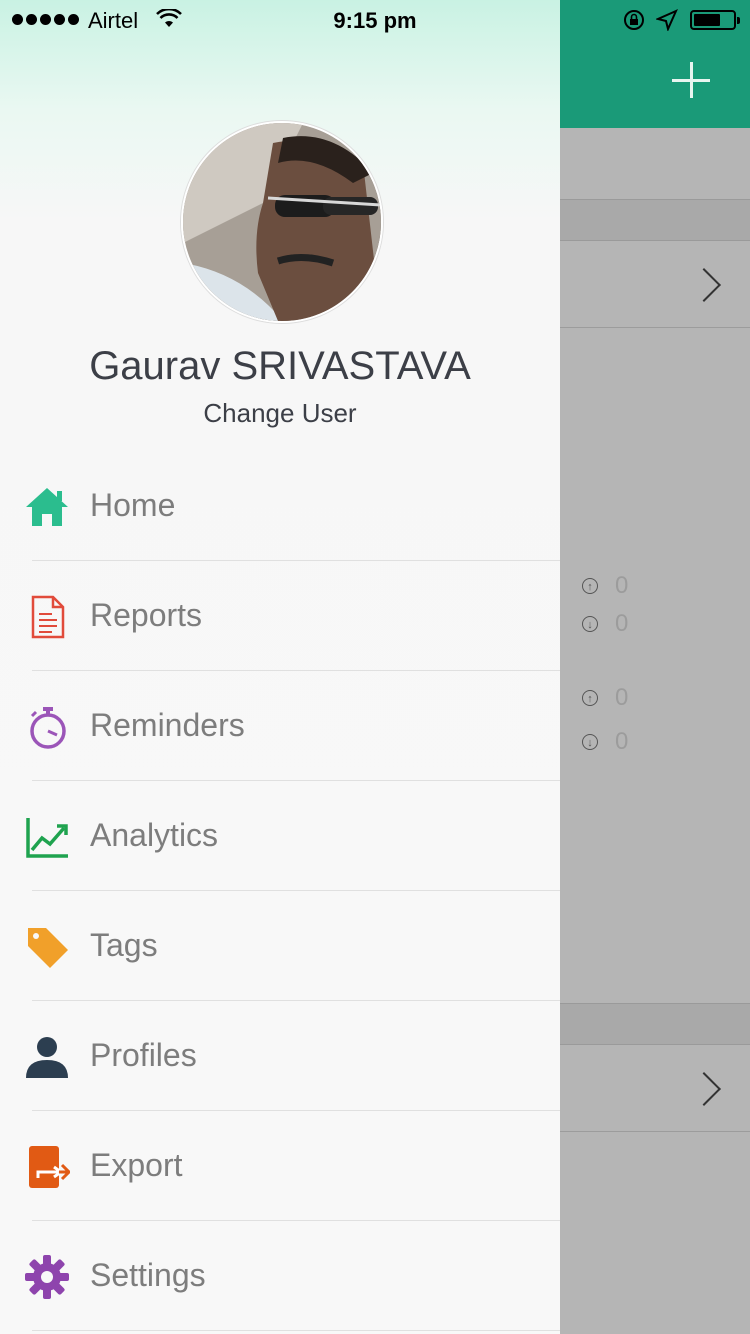 This screenshot has width=750, height=1334. I want to click on report-document-icon, so click(48, 617).